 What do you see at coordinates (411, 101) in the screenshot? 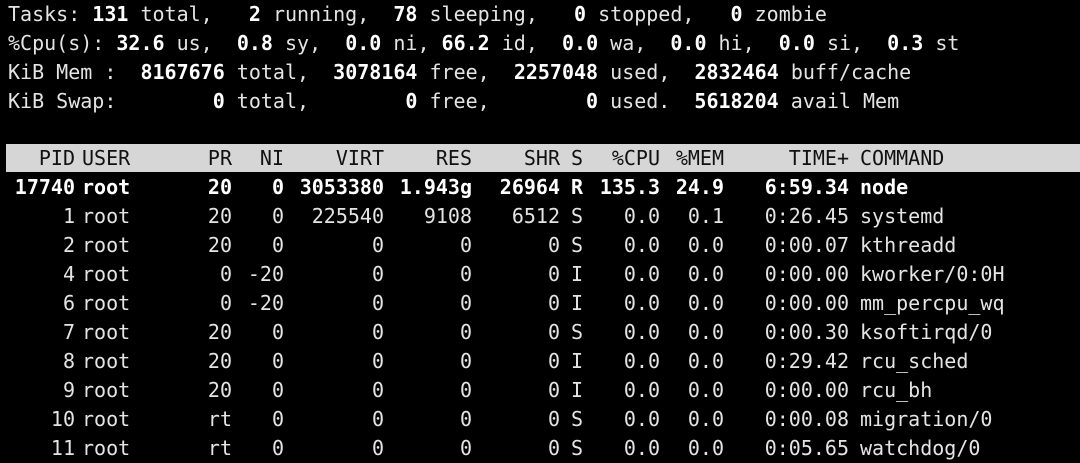
I see `swap-free-value: 0` at bounding box center [411, 101].